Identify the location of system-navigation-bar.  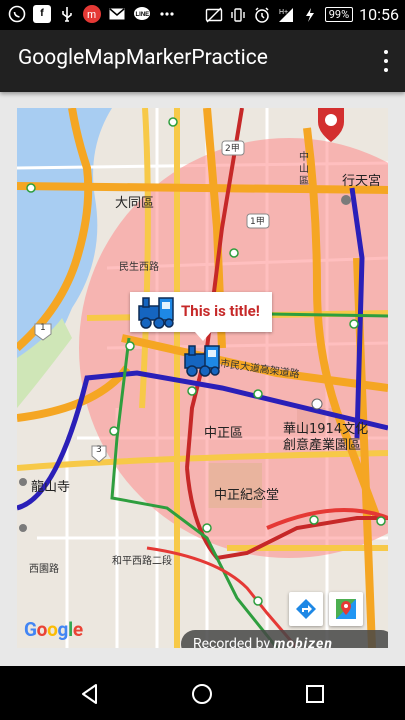
(202, 693).